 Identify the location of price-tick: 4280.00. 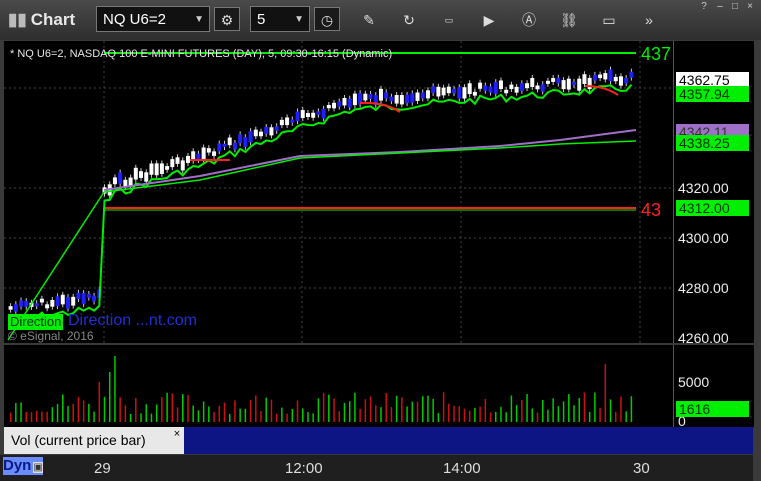
(703, 288).